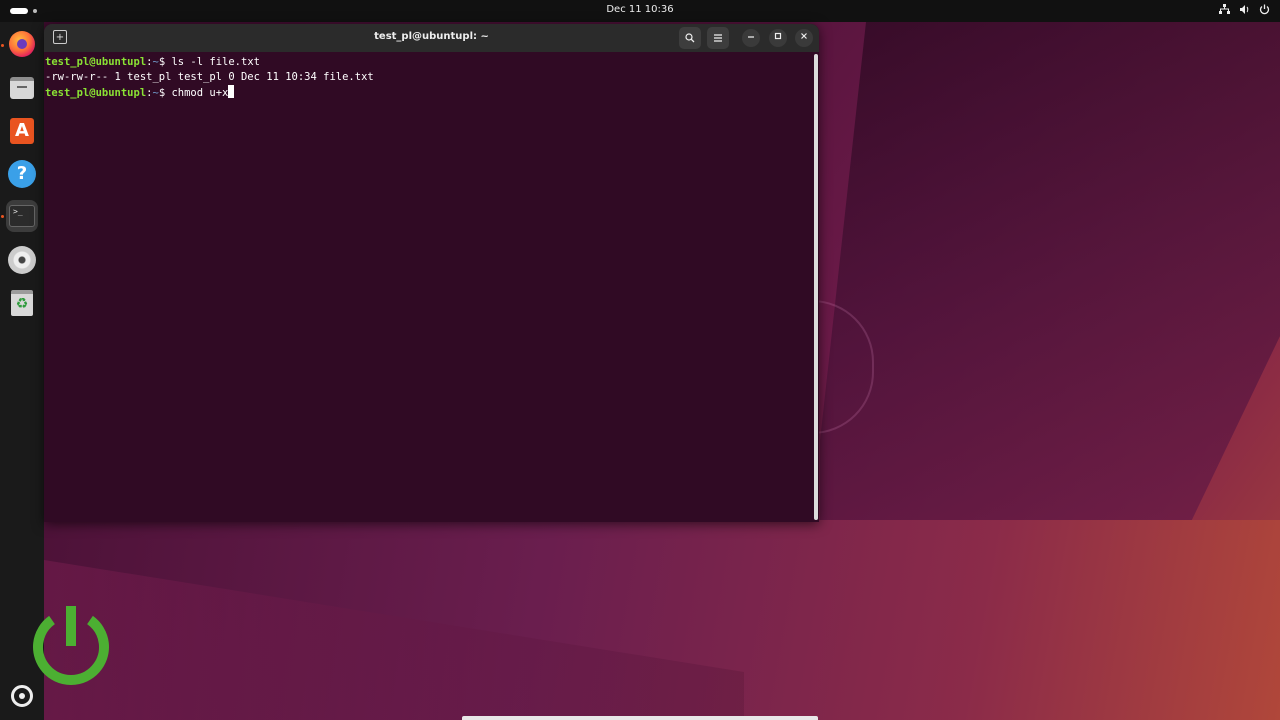 Image resolution: width=1280 pixels, height=720 pixels. Describe the element at coordinates (427, 62) in the screenshot. I see `terminal-line: test_pl@ubuntupl:~$ ls -l file.txt` at that location.